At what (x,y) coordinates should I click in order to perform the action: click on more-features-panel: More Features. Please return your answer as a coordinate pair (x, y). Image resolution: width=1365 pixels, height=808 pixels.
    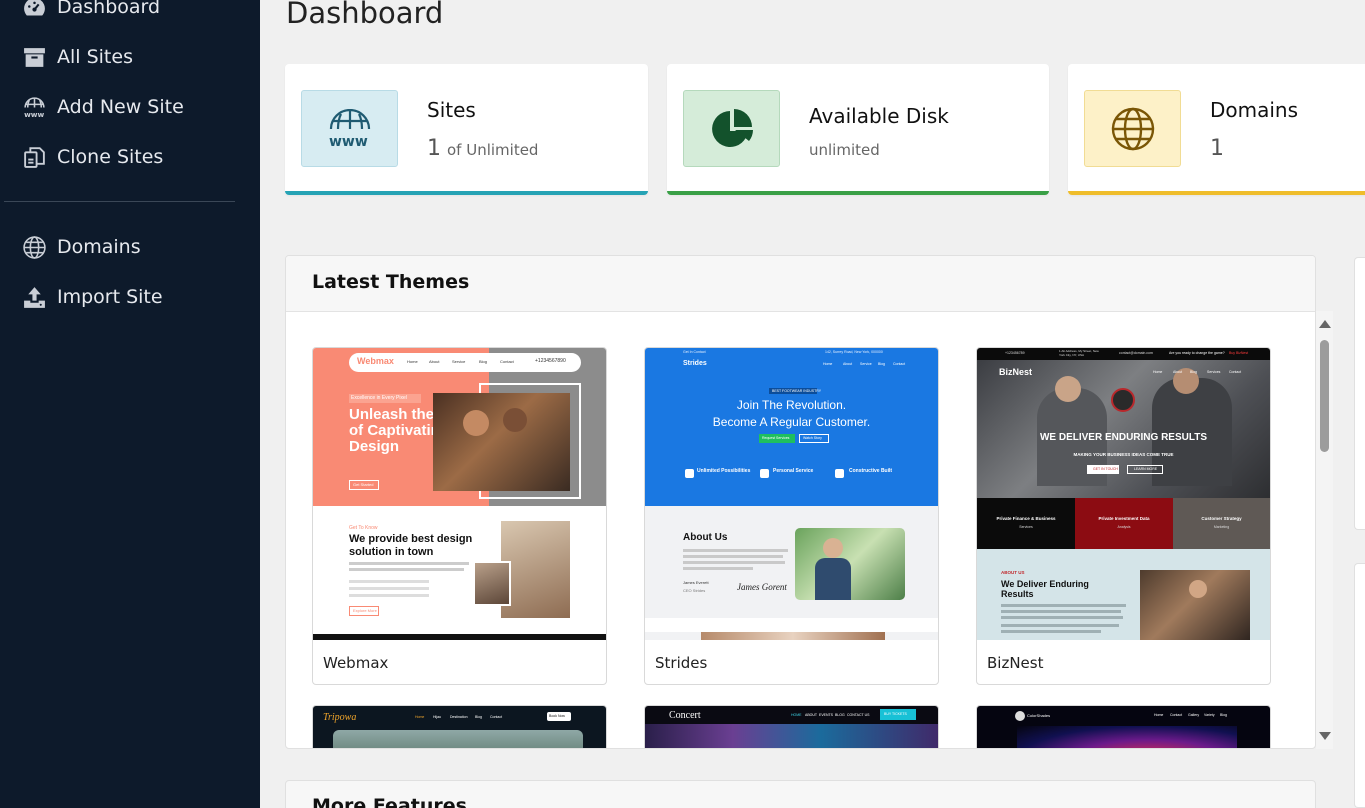
    Looking at the image, I should click on (800, 794).